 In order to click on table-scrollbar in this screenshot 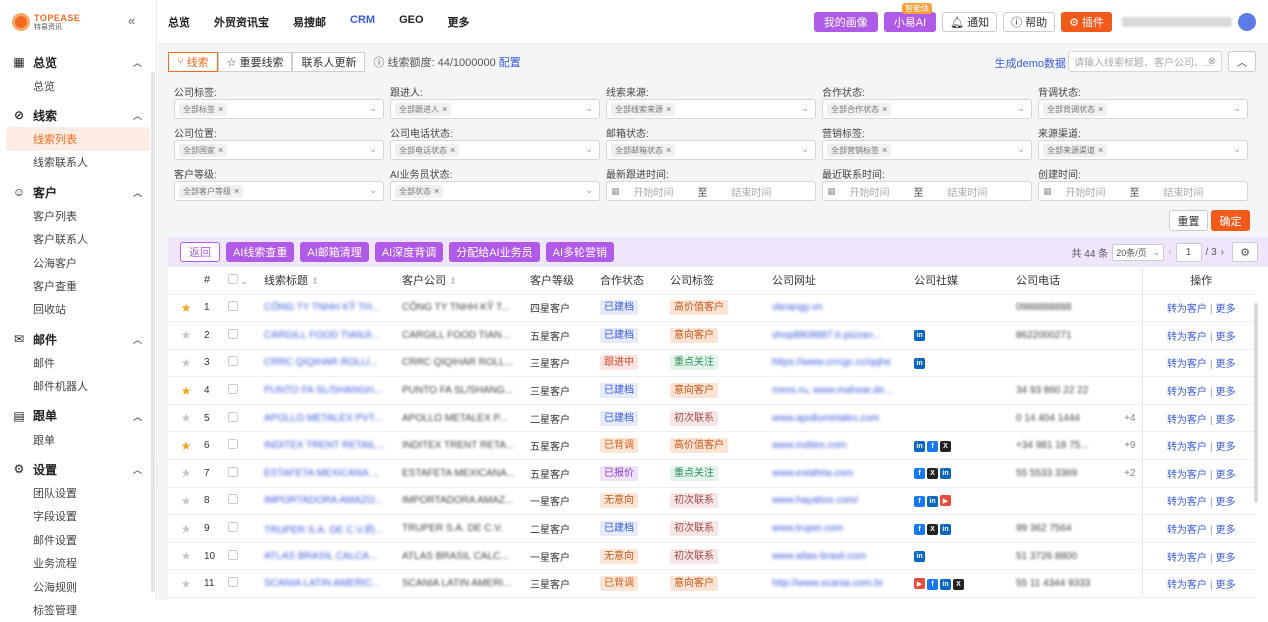, I will do `click(1256, 403)`.